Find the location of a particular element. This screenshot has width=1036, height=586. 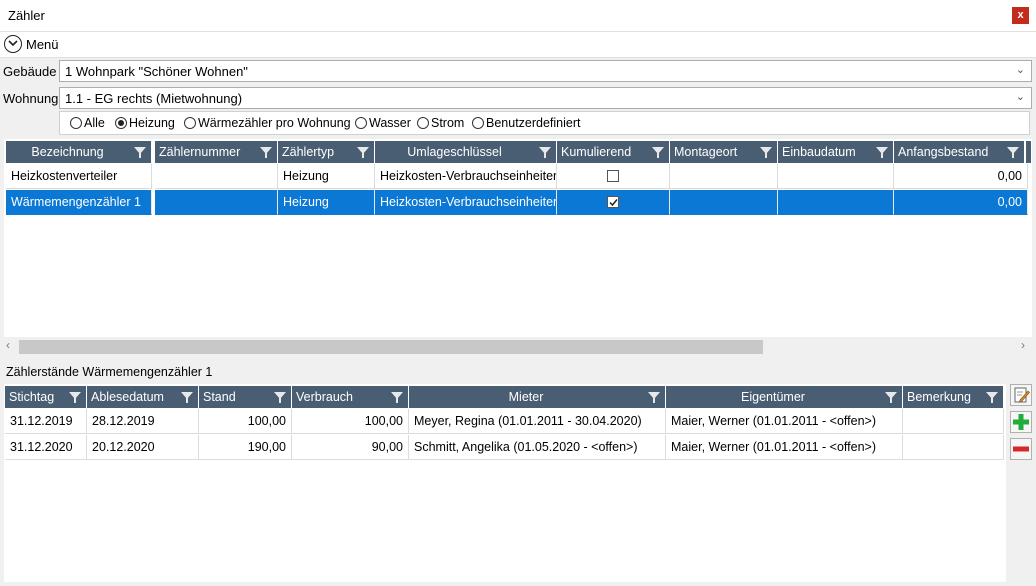

col-header-mieter: Mieter is located at coordinates (537, 397).